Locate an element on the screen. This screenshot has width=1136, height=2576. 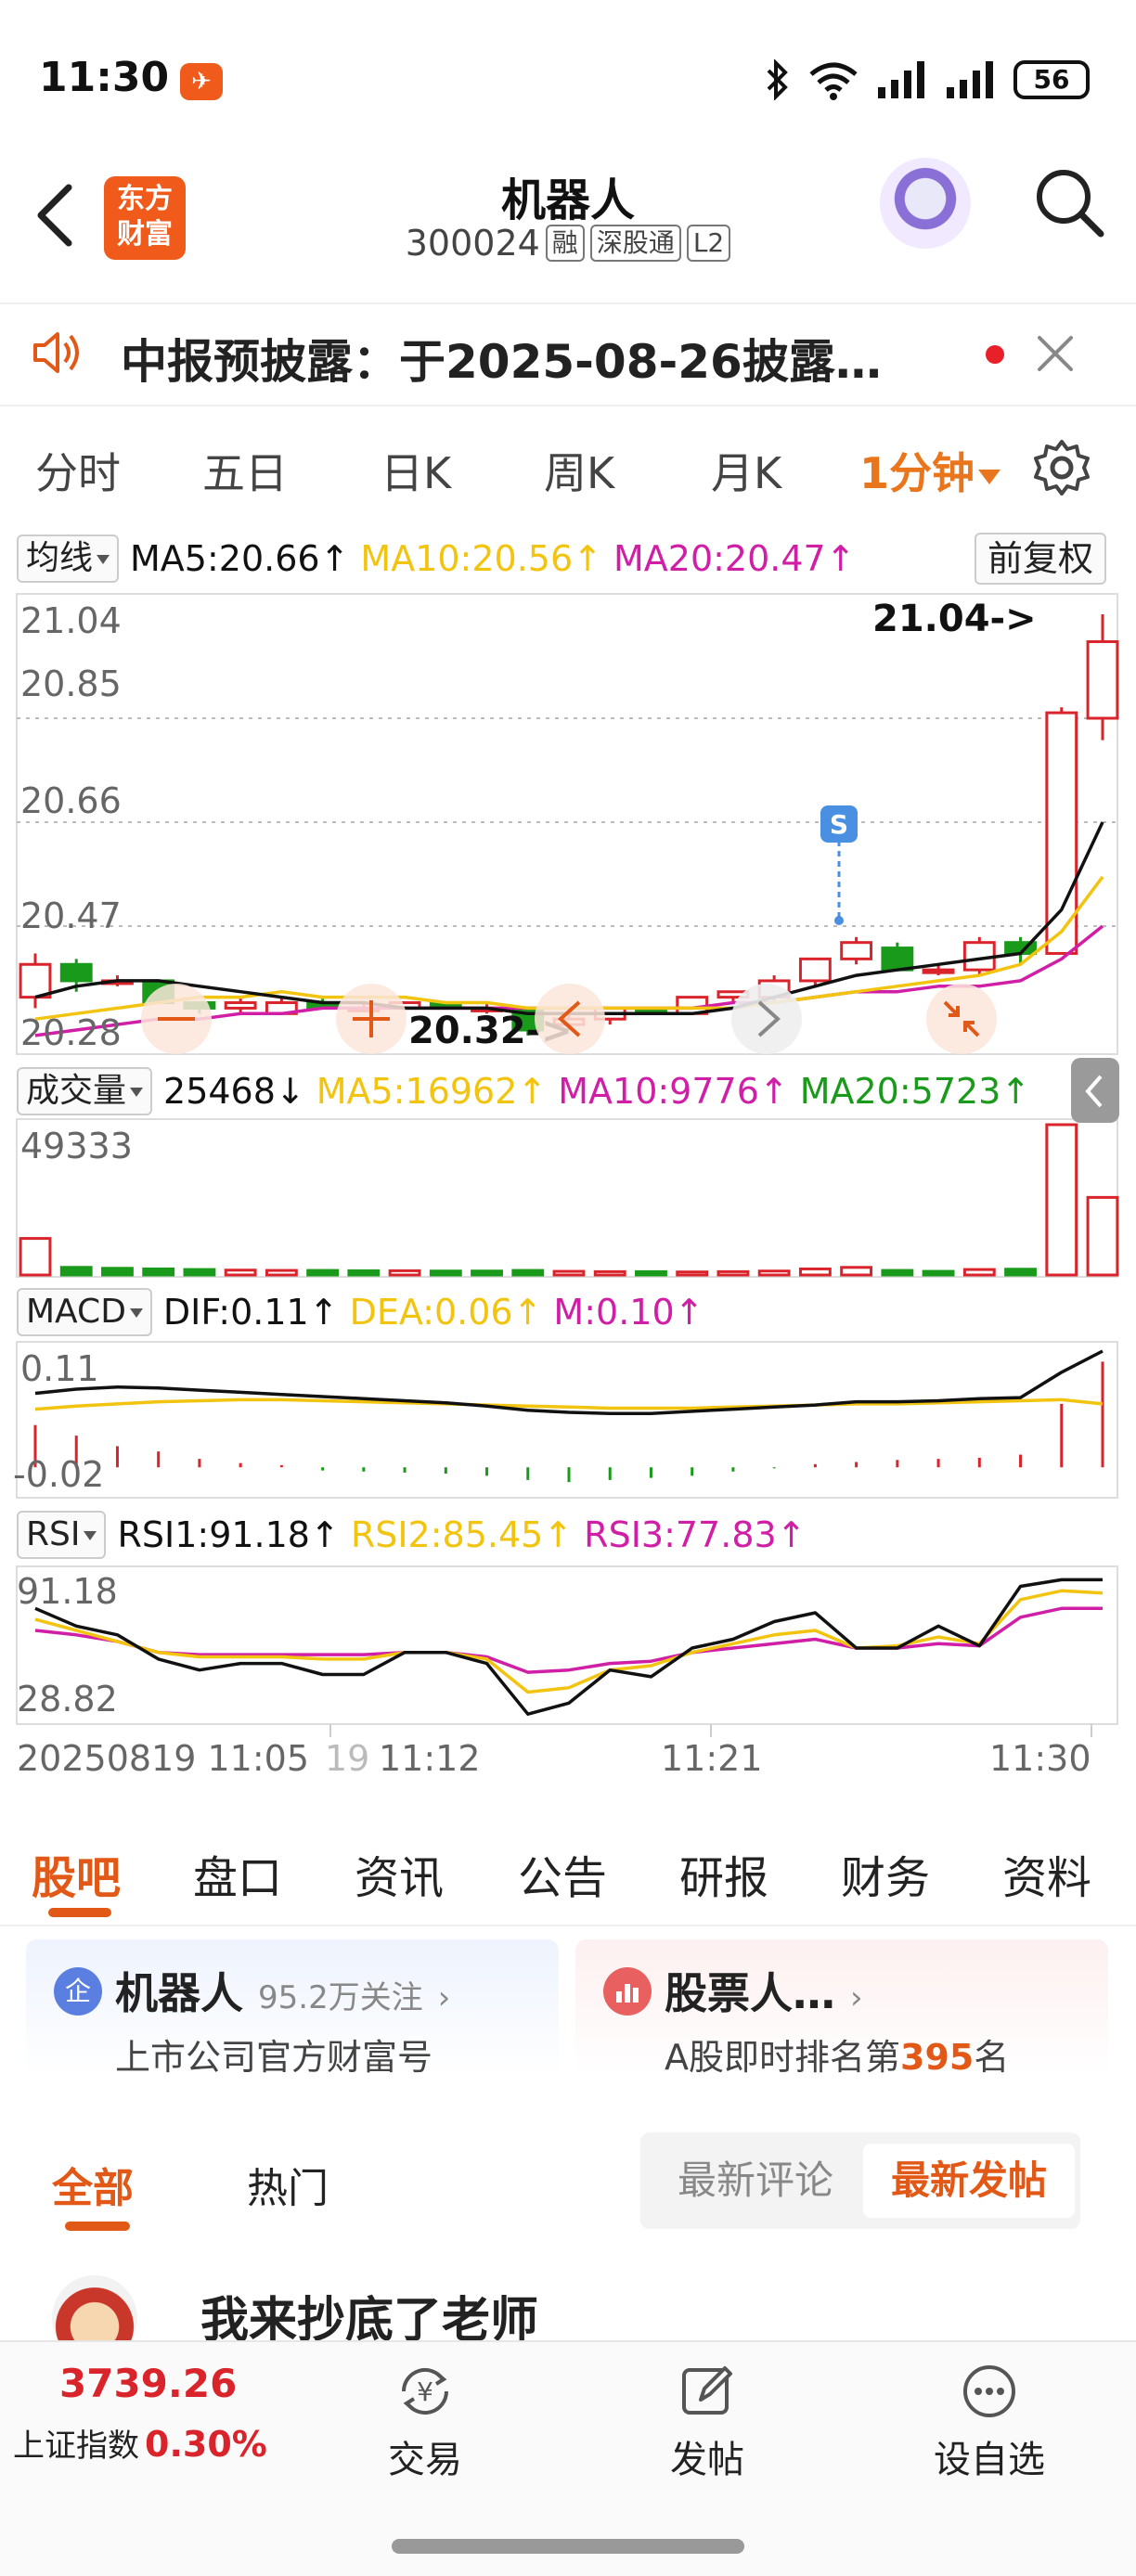
rsi-tick-min: 28.82 is located at coordinates (67, 1699).